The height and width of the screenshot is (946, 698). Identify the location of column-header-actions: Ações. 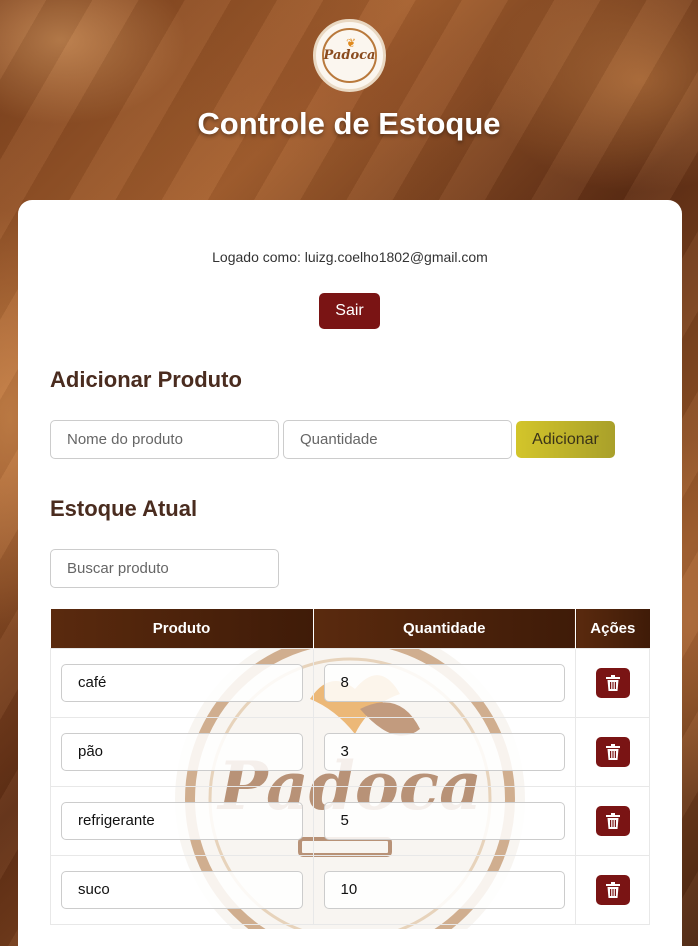
(612, 628).